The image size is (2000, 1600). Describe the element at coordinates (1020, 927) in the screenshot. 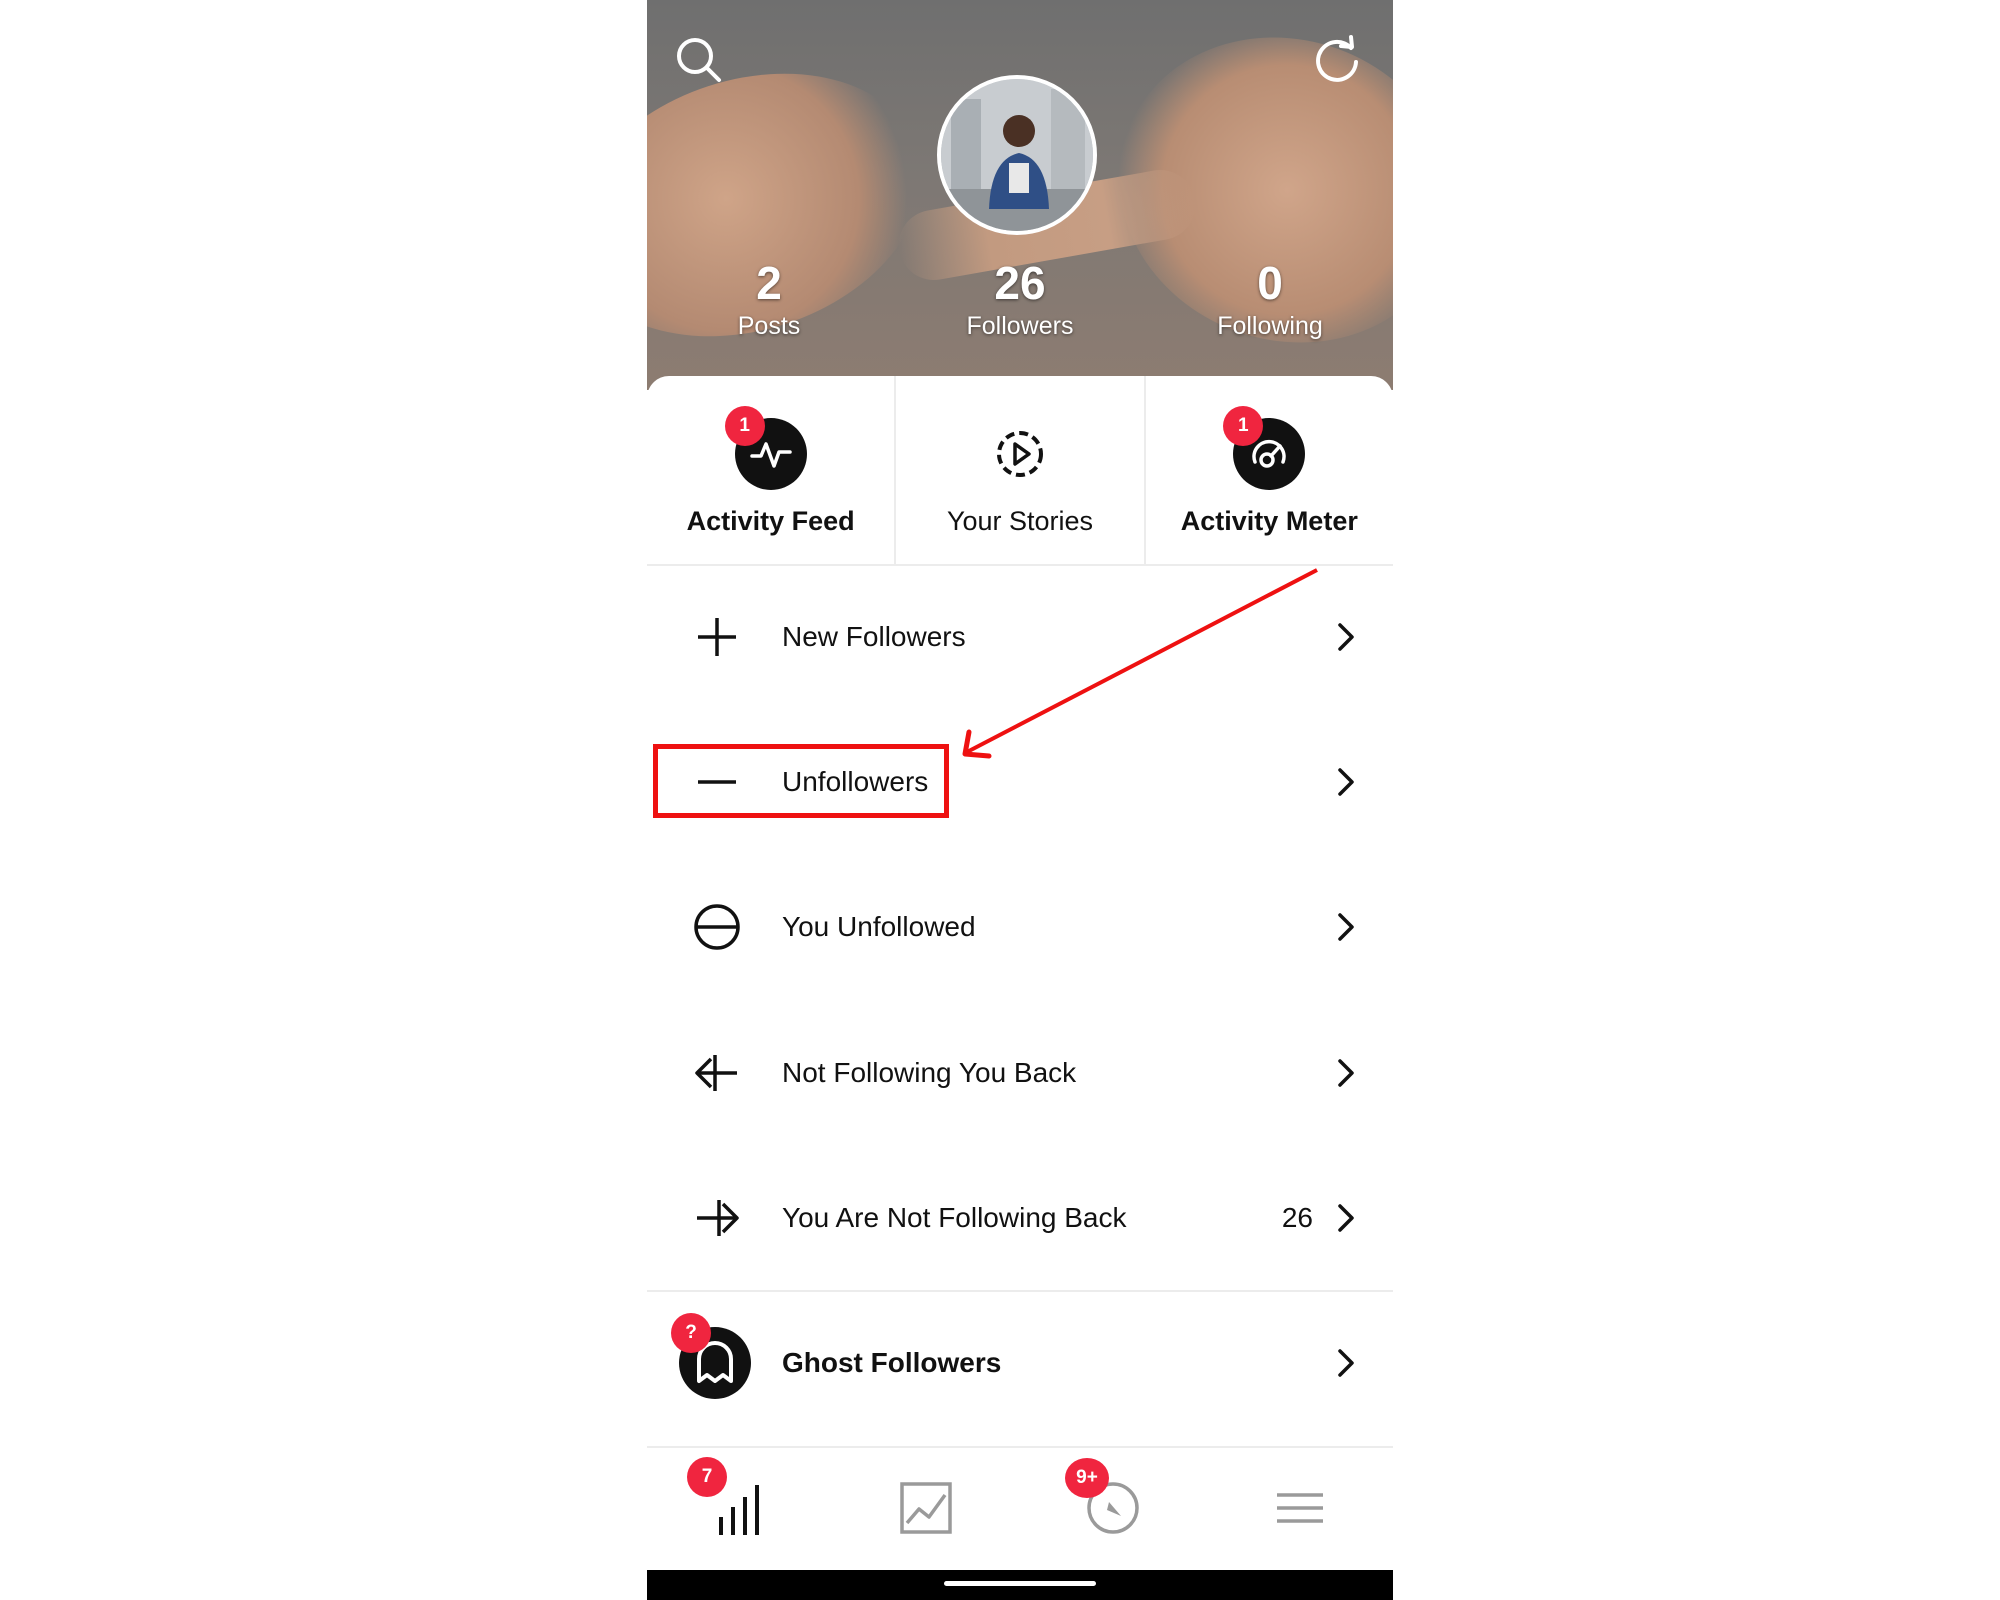

I see `menu-item-you-unfollowed: You Unfollowed` at that location.